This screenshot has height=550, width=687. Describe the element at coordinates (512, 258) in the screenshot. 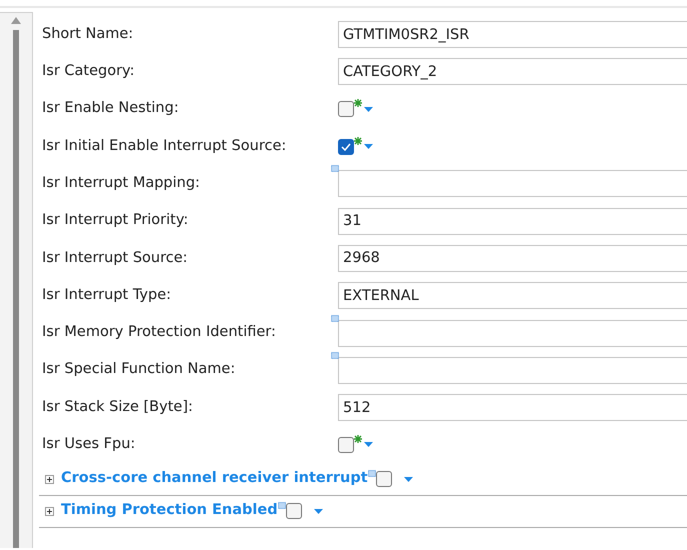

I see `input-field: 2968` at that location.